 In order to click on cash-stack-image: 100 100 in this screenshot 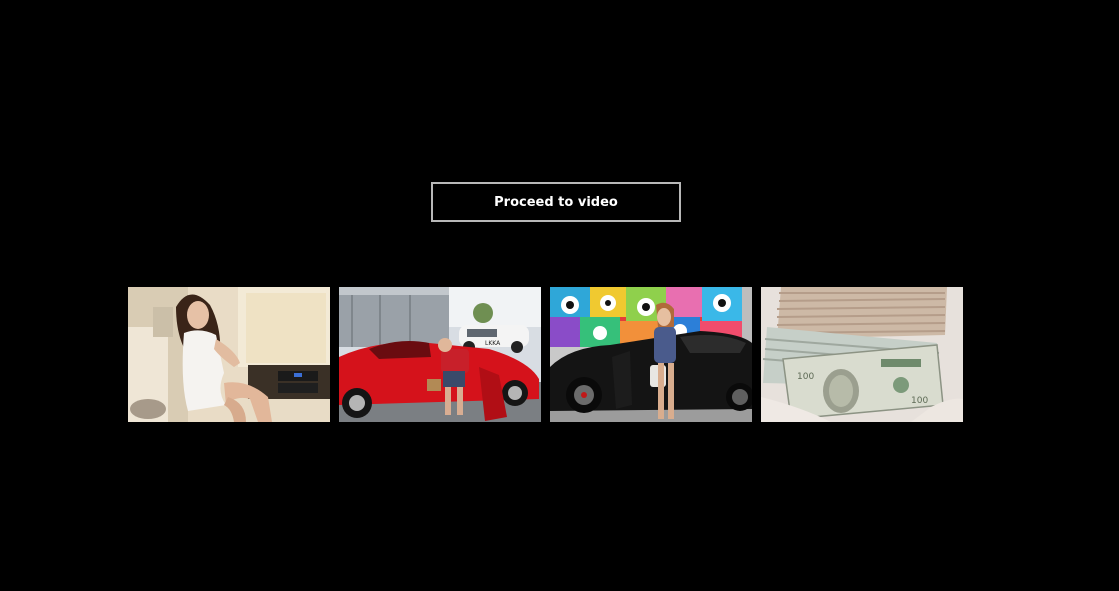, I will do `click(862, 354)`.